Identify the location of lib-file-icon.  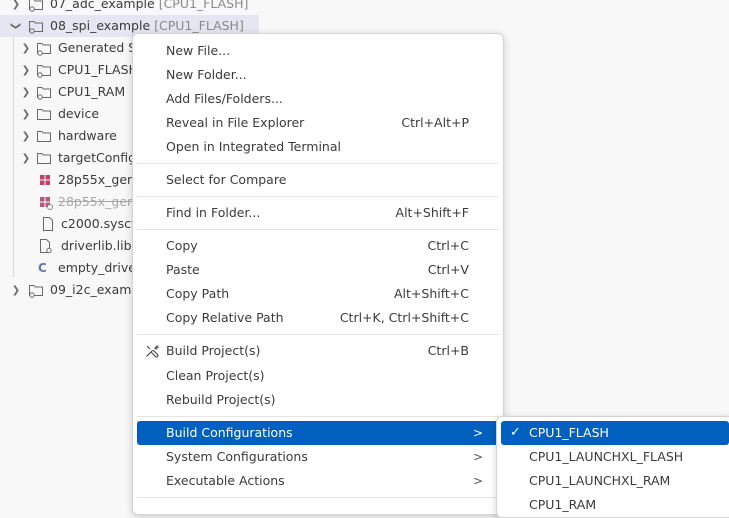
(46, 246).